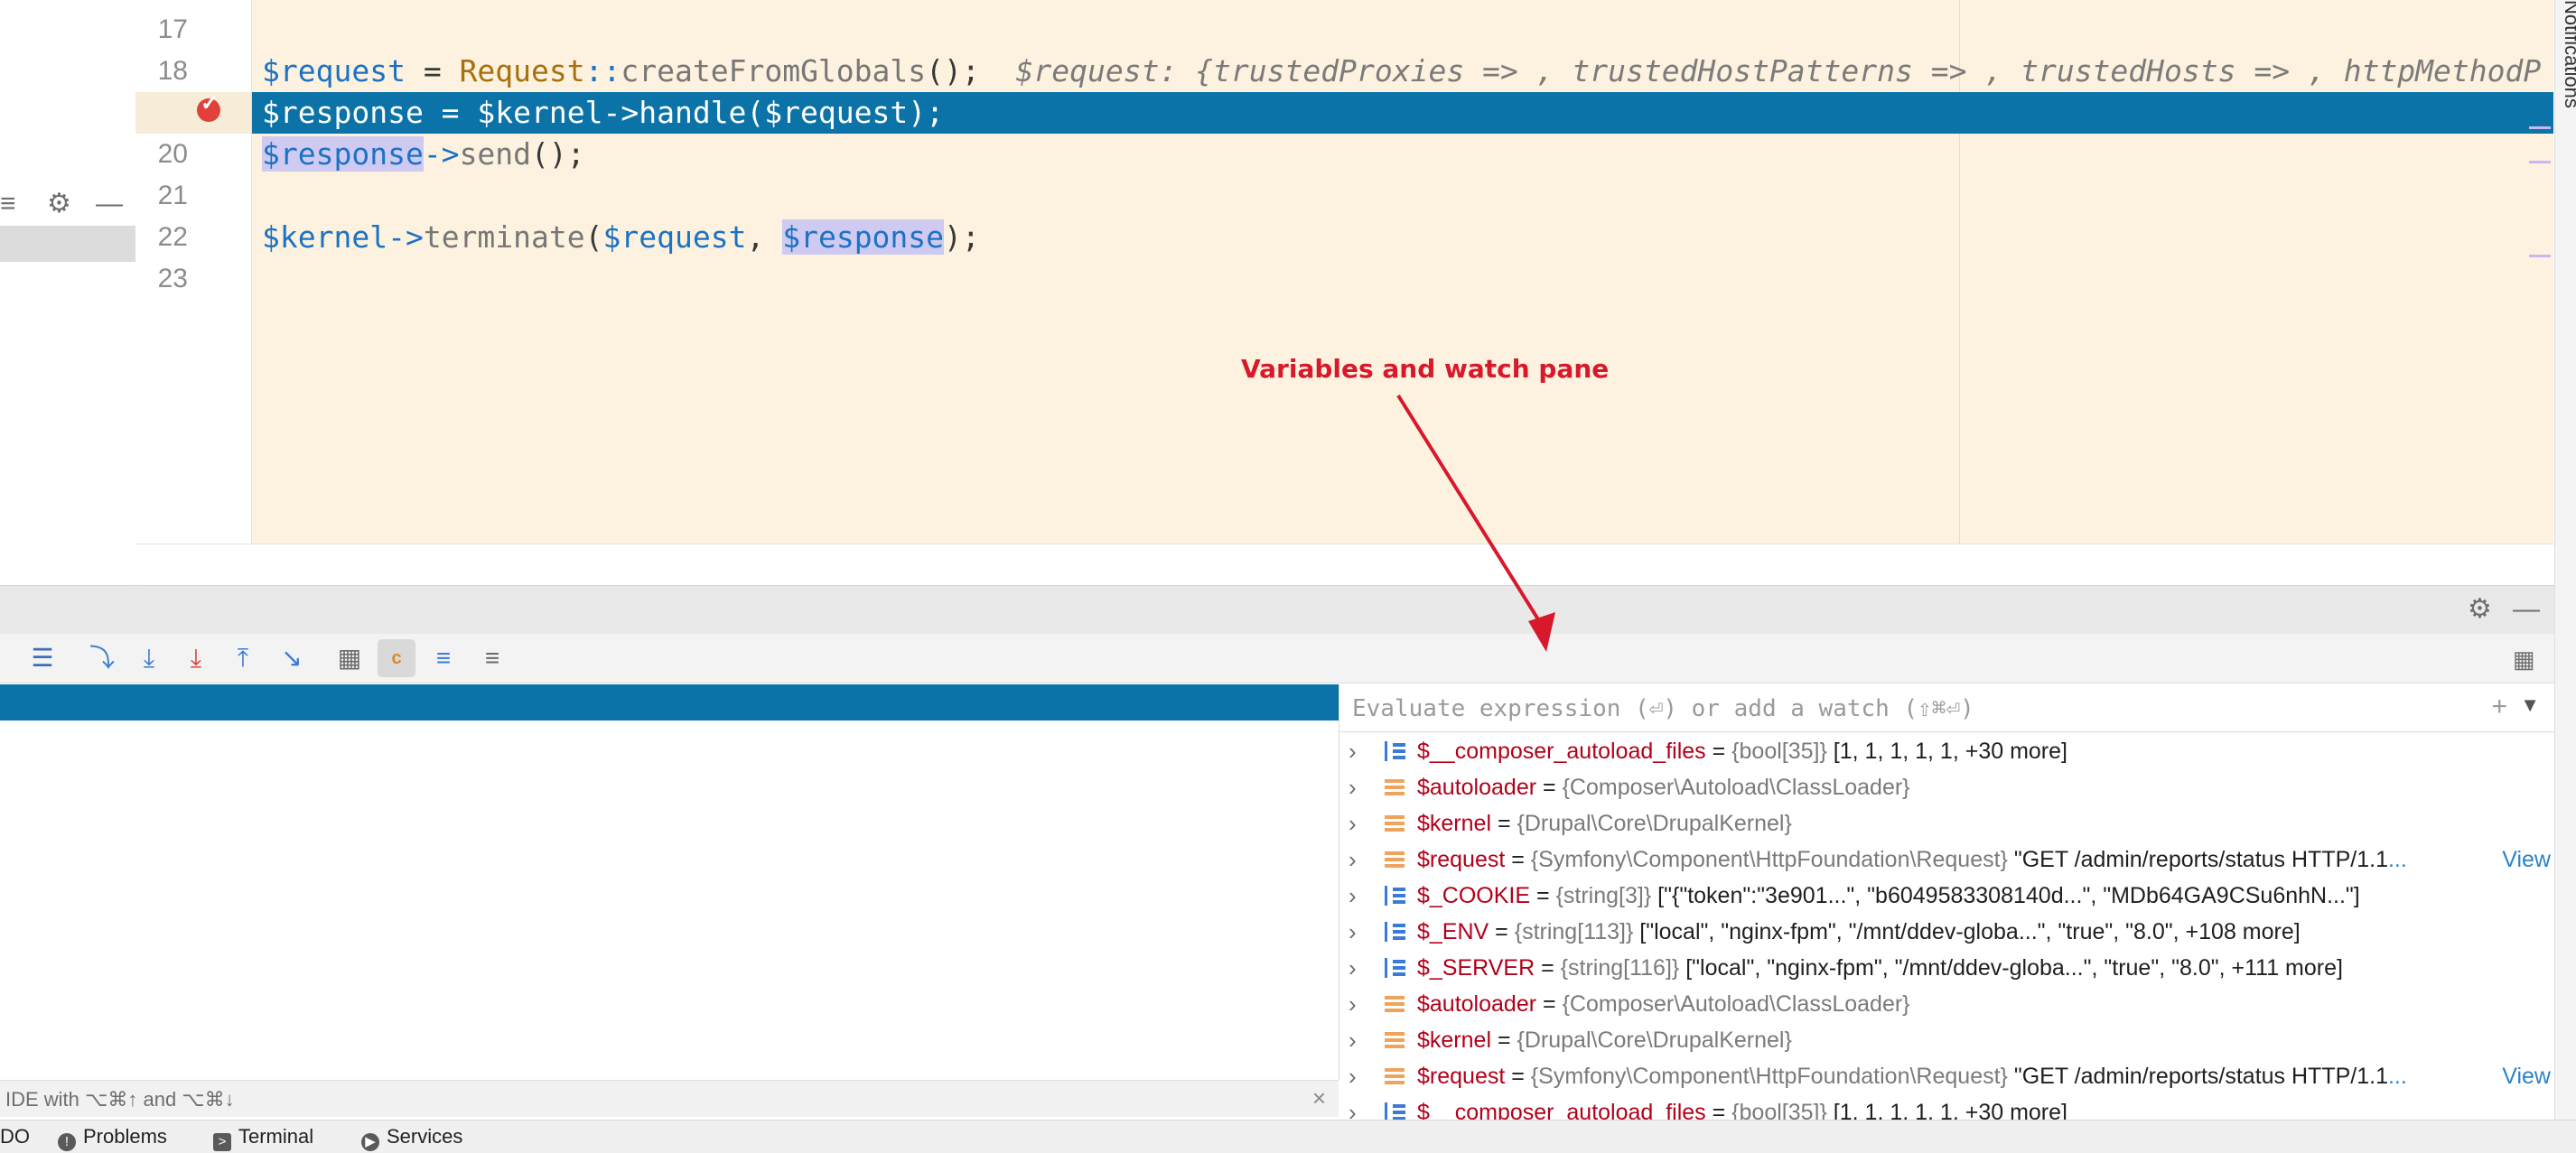 This screenshot has height=1153, width=2576. I want to click on variable-value: "GET /admin/reports/status HTTP/1.1, so click(2200, 859).